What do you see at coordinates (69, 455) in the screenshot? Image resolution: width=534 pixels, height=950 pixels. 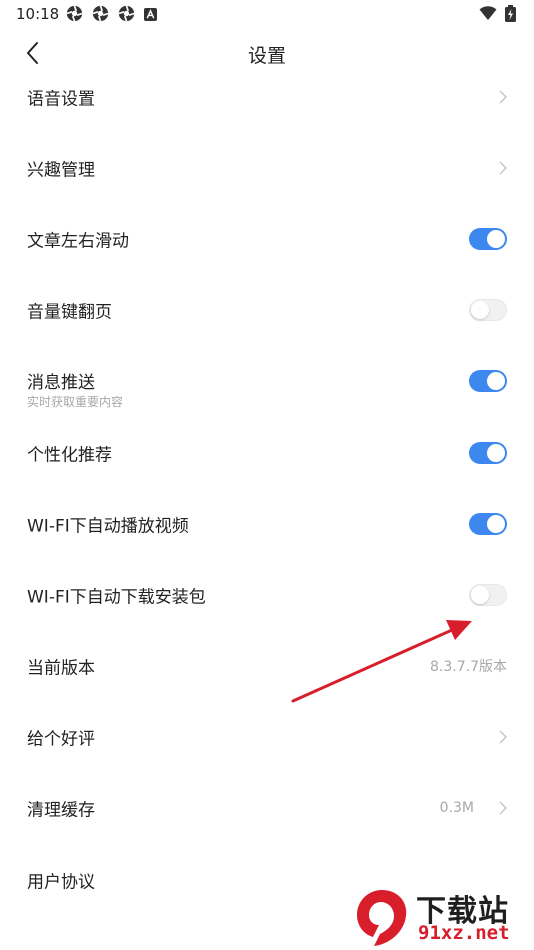 I see `setting-label: 个性化推荐` at bounding box center [69, 455].